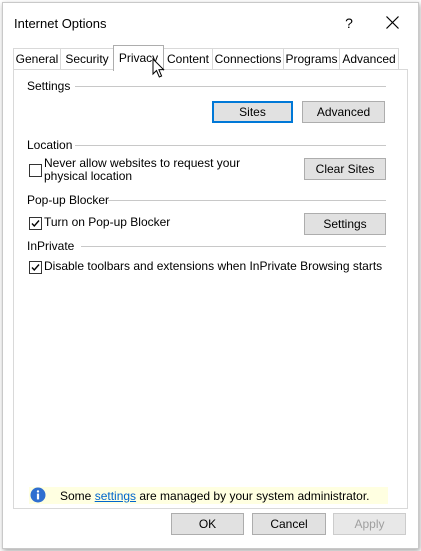 This screenshot has height=551, width=421. Describe the element at coordinates (49, 86) in the screenshot. I see `settings-heading: Settings` at that location.